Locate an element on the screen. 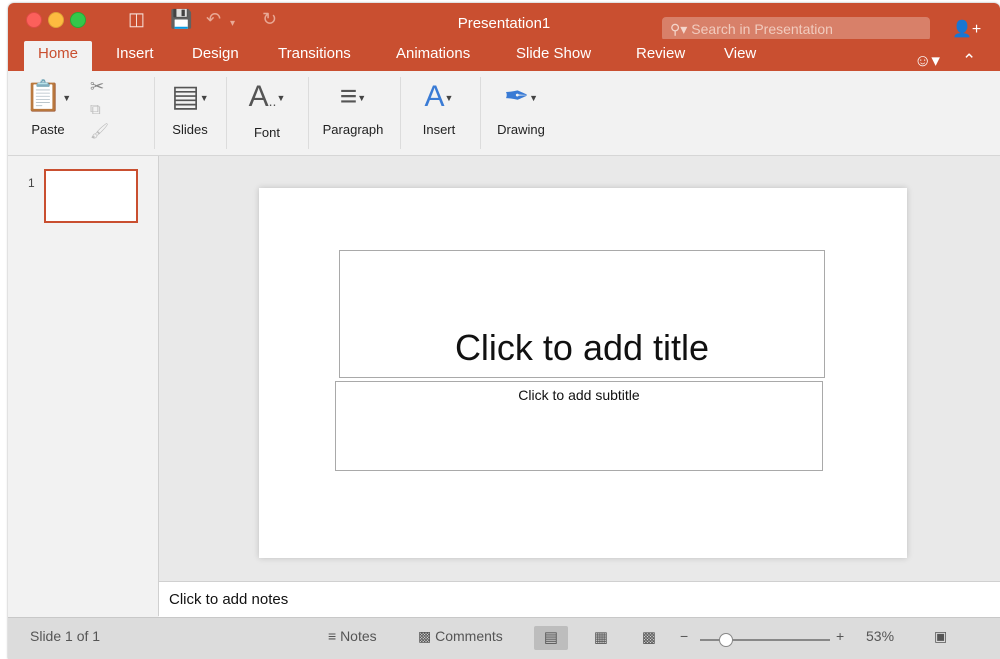  presenter-icon: ▩ is located at coordinates (649, 637).